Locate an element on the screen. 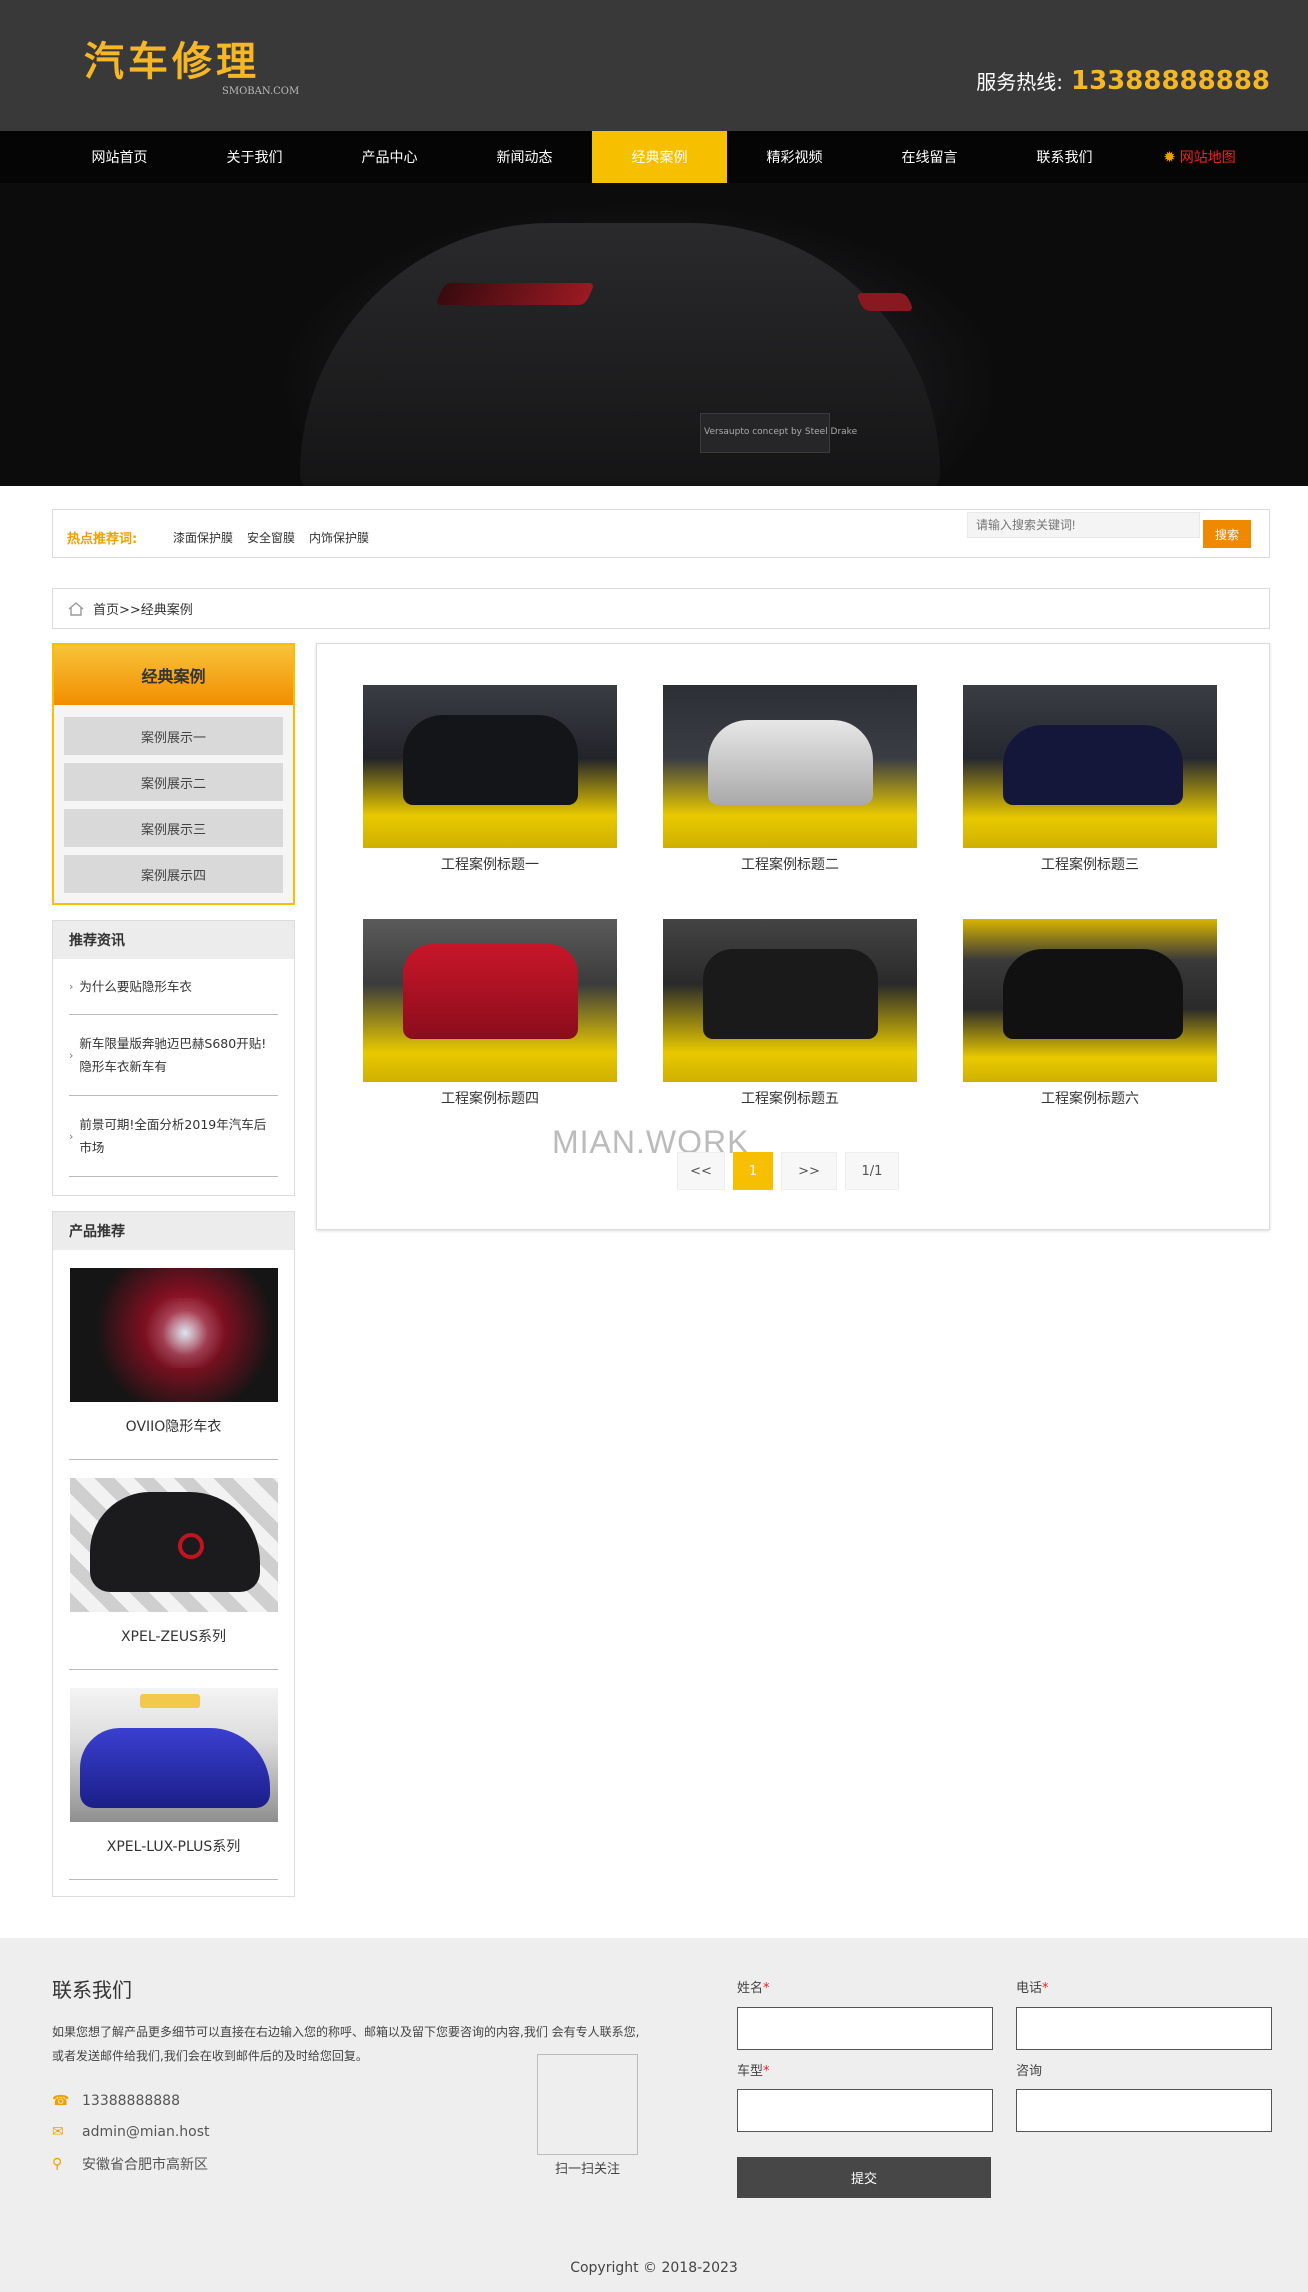  car-model-field is located at coordinates (865, 2110).